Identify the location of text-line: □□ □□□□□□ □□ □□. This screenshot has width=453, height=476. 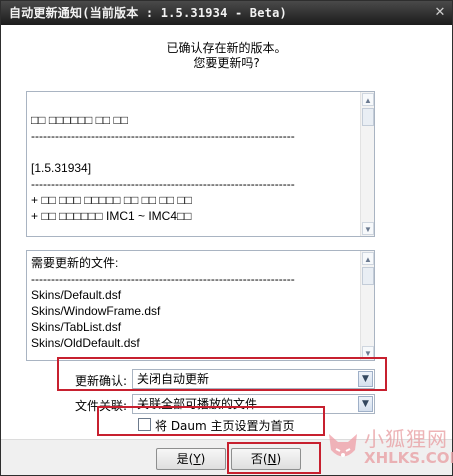
(79, 120).